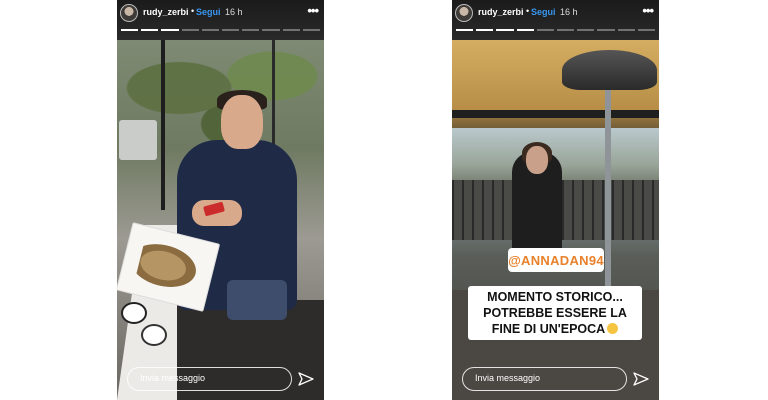 Image resolution: width=768 pixels, height=400 pixels. Describe the element at coordinates (556, 260) in the screenshot. I see `mention-sticker: @ANNADAN94` at that location.